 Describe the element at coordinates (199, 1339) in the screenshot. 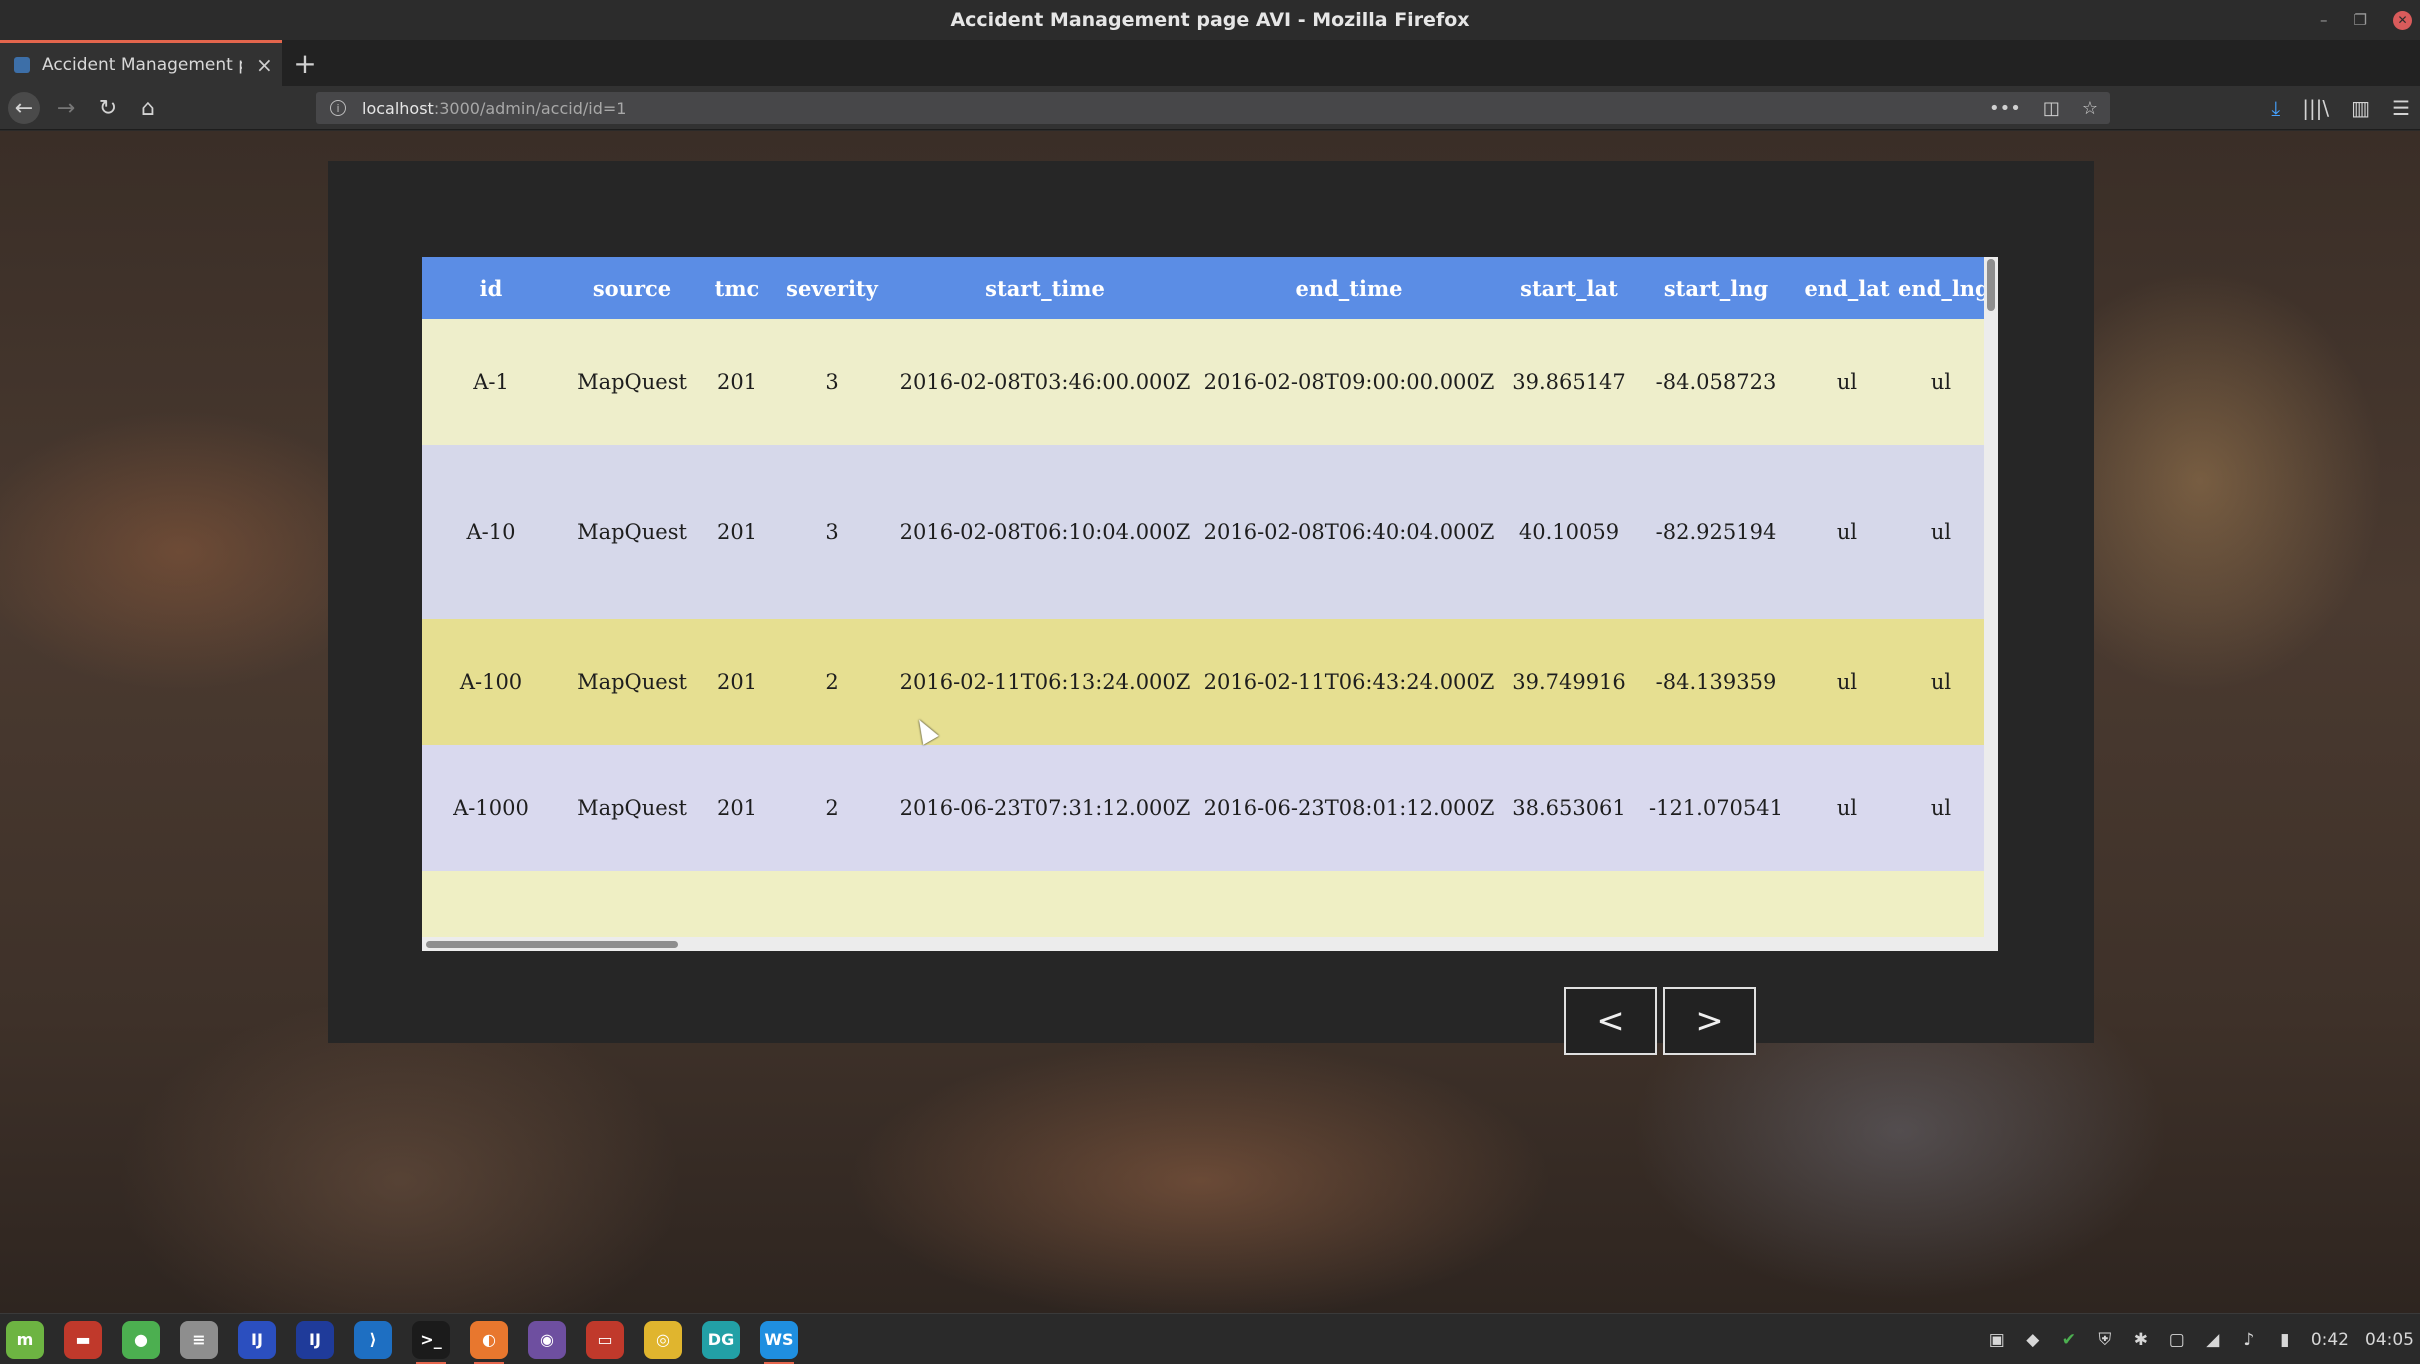

I see `settings-launcher-icon: ≡` at that location.